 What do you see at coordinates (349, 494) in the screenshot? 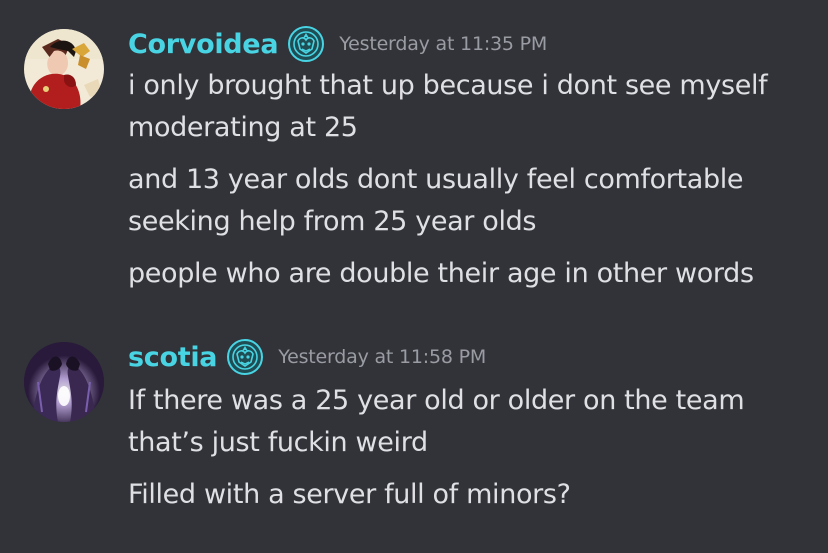
I see `message-text: Filled with a server full of minors?` at bounding box center [349, 494].